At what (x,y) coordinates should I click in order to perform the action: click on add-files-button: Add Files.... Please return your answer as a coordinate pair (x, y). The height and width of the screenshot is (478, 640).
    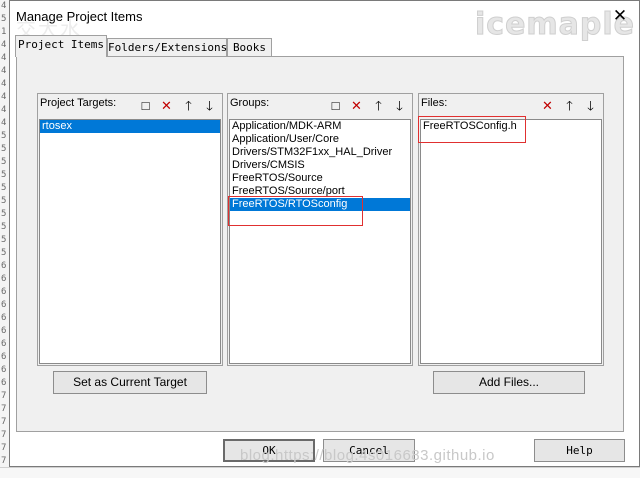
    Looking at the image, I should click on (509, 382).